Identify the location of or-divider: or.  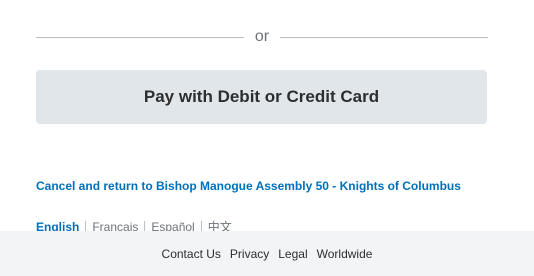
(262, 37).